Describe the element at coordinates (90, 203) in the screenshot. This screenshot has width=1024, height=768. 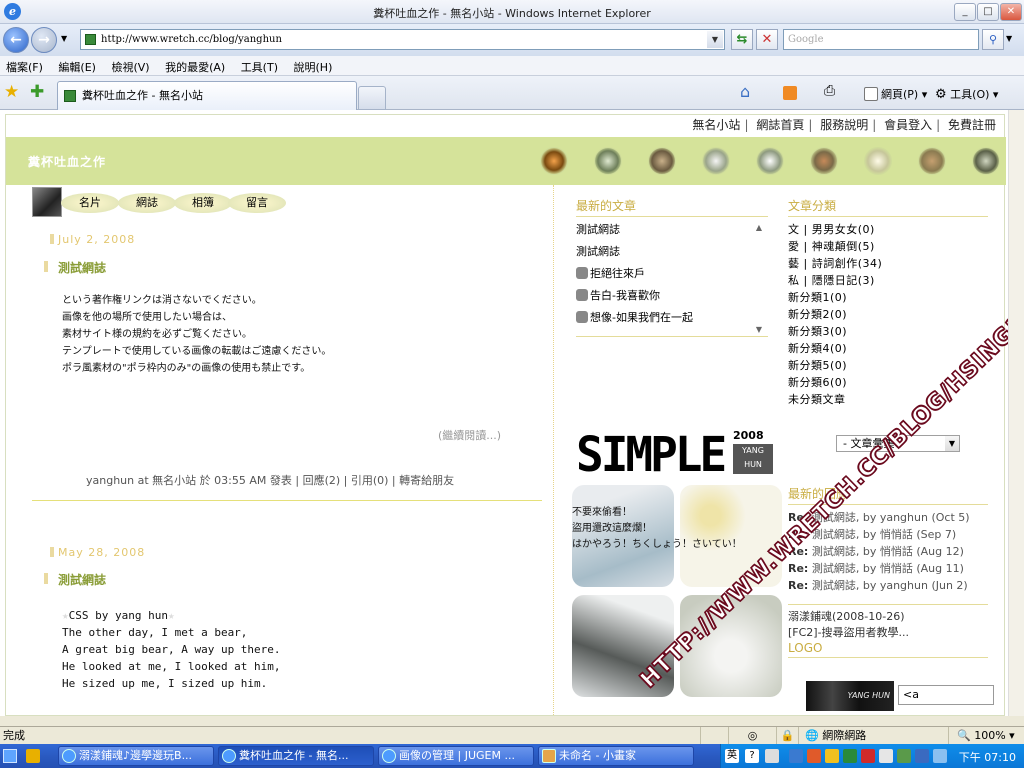
I see `nav-profile: 名片` at that location.